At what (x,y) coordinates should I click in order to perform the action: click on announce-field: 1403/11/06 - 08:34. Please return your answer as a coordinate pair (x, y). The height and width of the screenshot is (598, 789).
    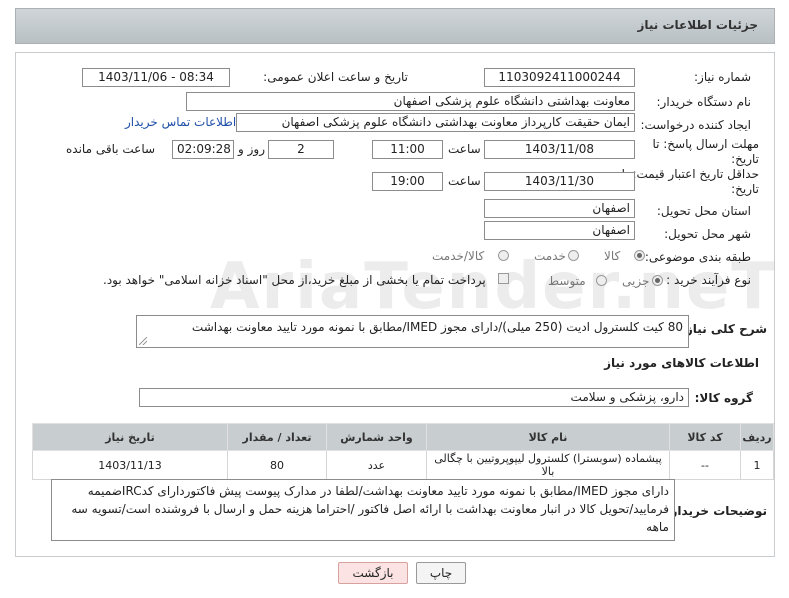
    Looking at the image, I should click on (156, 77).